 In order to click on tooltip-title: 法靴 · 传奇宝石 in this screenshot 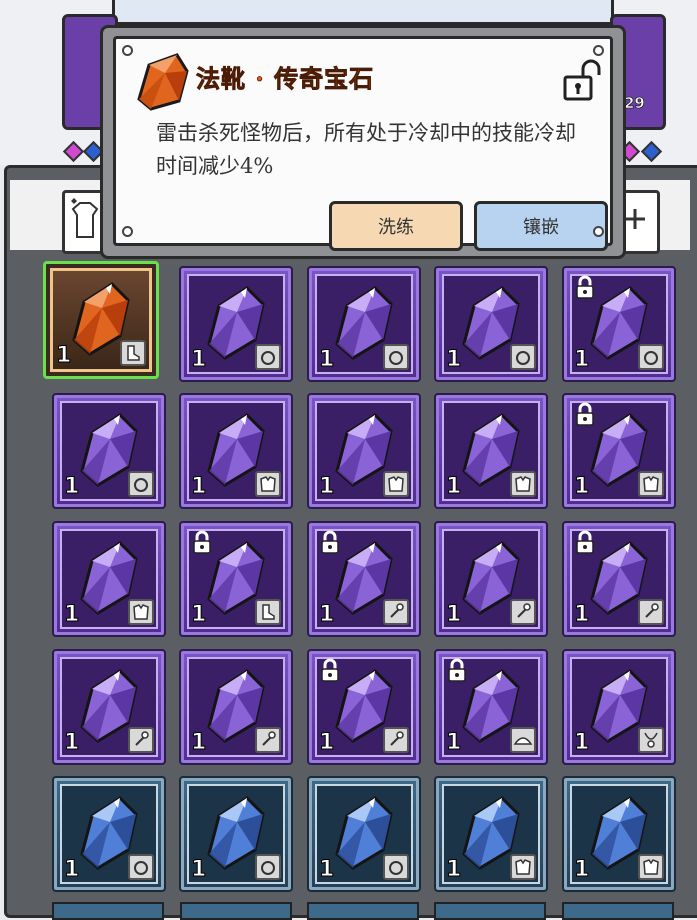, I will do `click(285, 79)`.